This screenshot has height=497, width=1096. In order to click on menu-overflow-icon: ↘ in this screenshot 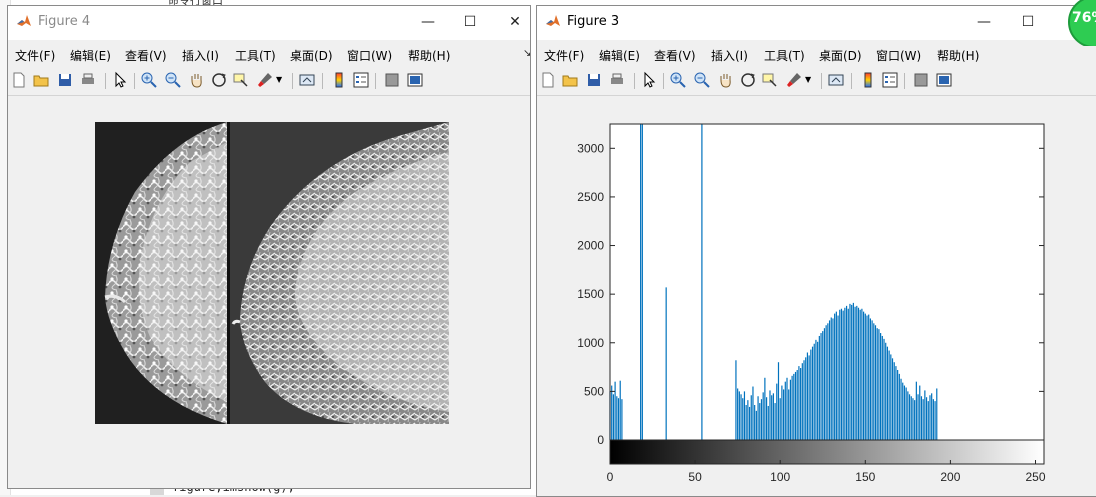, I will do `click(526, 53)`.